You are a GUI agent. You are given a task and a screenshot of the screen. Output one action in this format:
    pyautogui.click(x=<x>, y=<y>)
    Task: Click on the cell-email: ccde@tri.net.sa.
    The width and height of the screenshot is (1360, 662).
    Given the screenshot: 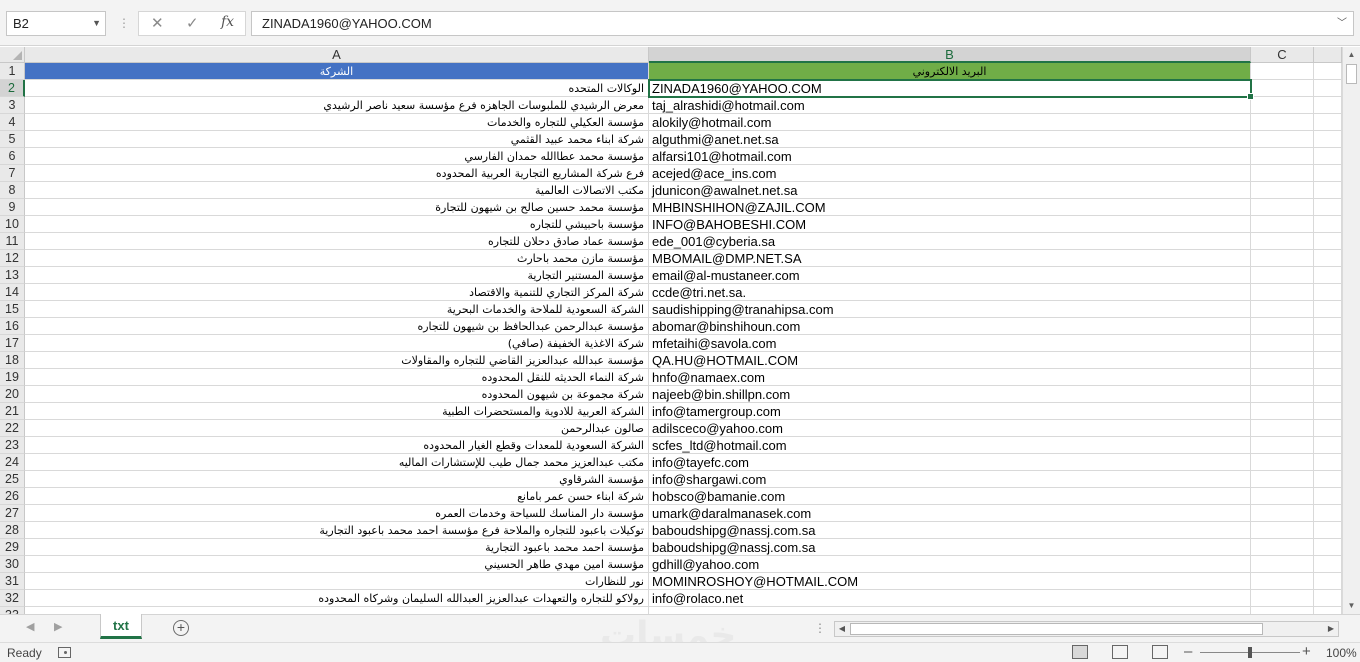 What is the action you would take?
    pyautogui.click(x=950, y=292)
    